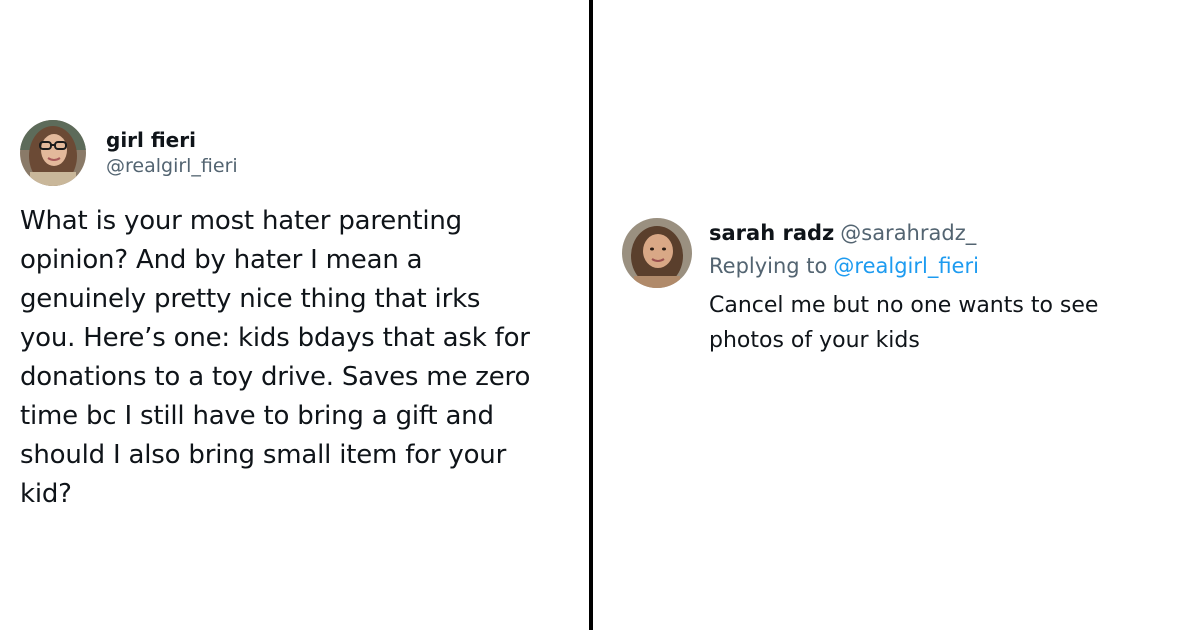 The height and width of the screenshot is (630, 1200). I want to click on replying-to-line: Replying to @realgirl_fieri, so click(934, 266).